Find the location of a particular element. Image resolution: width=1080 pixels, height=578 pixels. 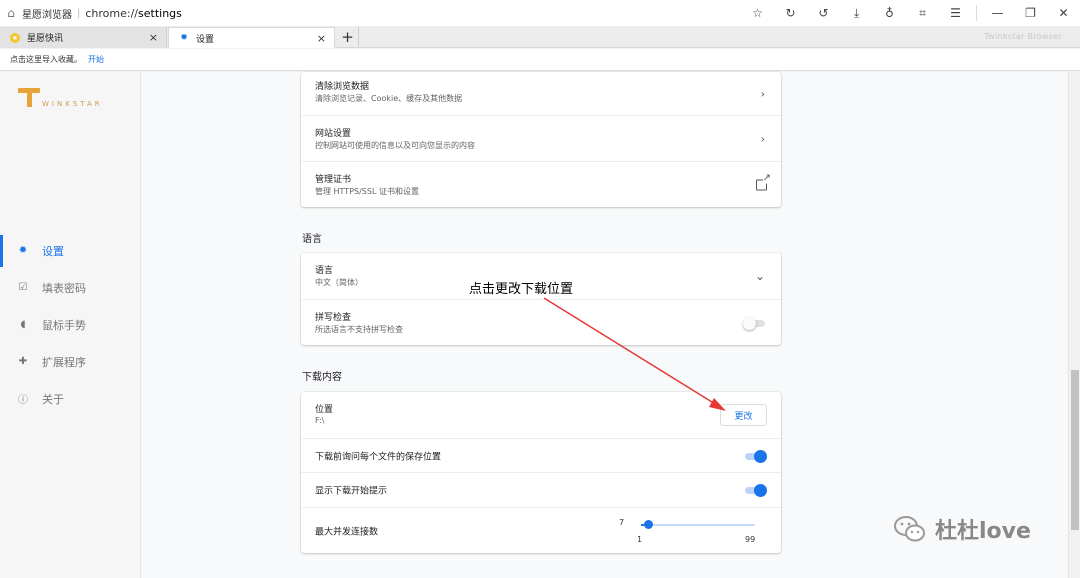

menu-icon: ☰ is located at coordinates (955, 13).